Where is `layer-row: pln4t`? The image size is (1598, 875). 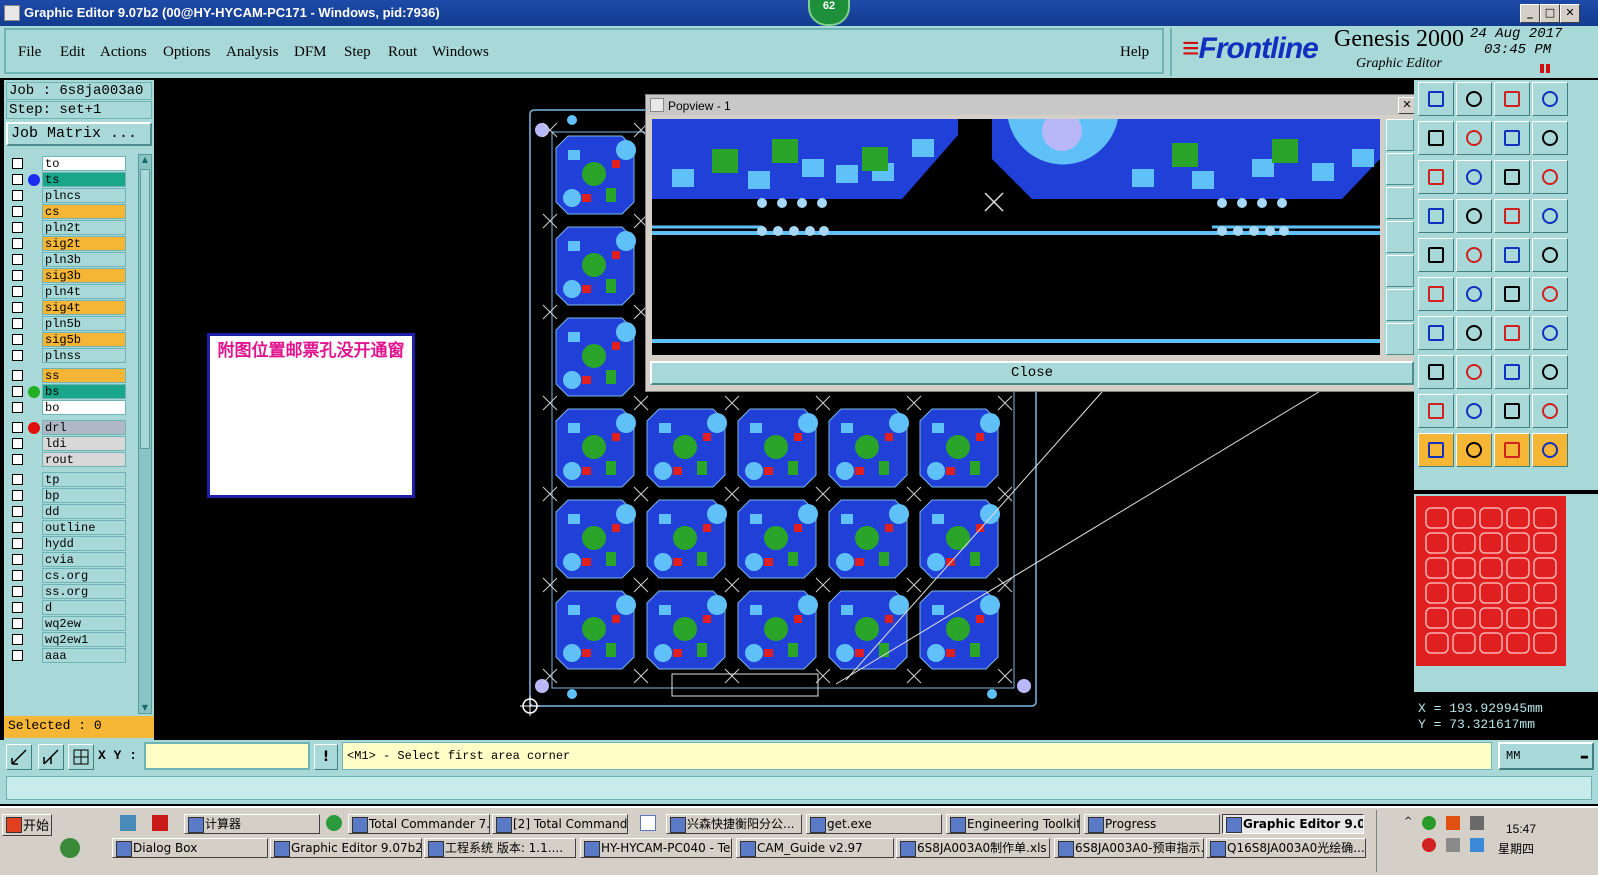 layer-row: pln4t is located at coordinates (68, 291).